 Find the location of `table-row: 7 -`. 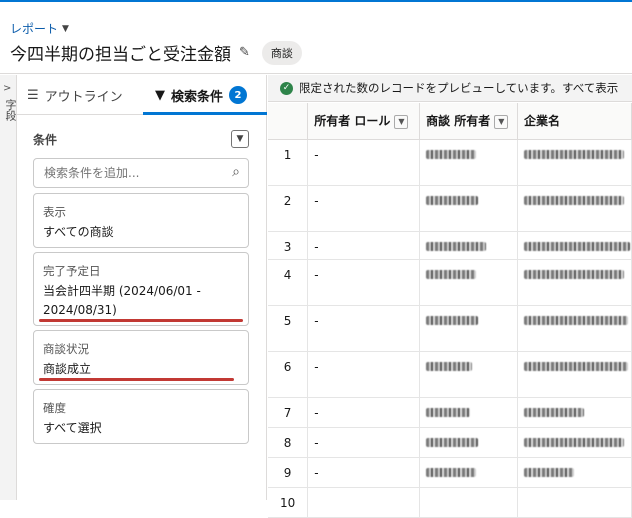

table-row: 7 - is located at coordinates (450, 412).